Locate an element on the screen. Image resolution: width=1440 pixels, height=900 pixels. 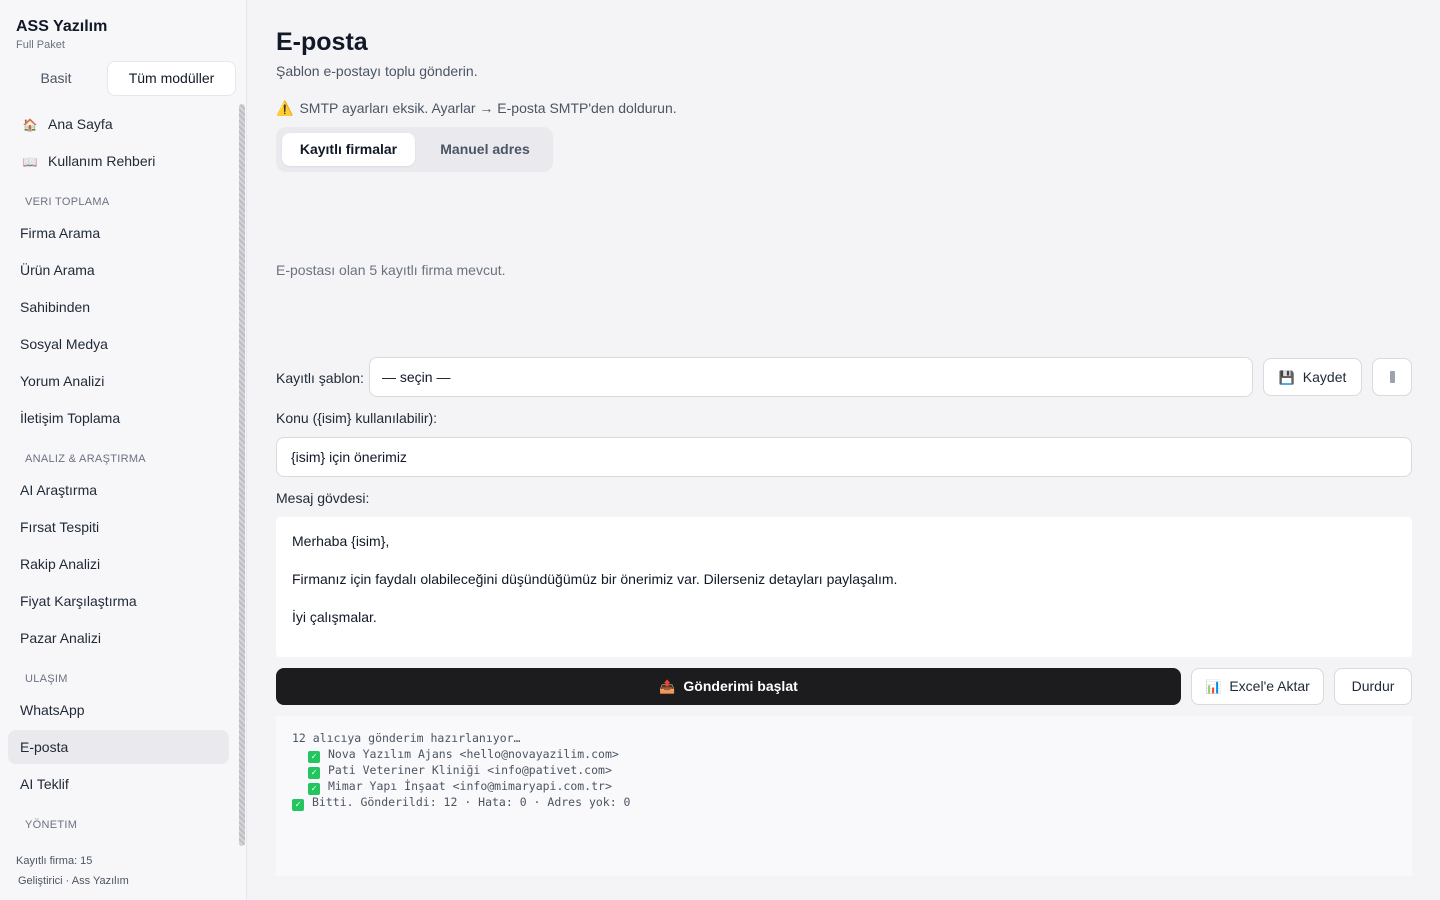
delete-template-button is located at coordinates (1392, 377).